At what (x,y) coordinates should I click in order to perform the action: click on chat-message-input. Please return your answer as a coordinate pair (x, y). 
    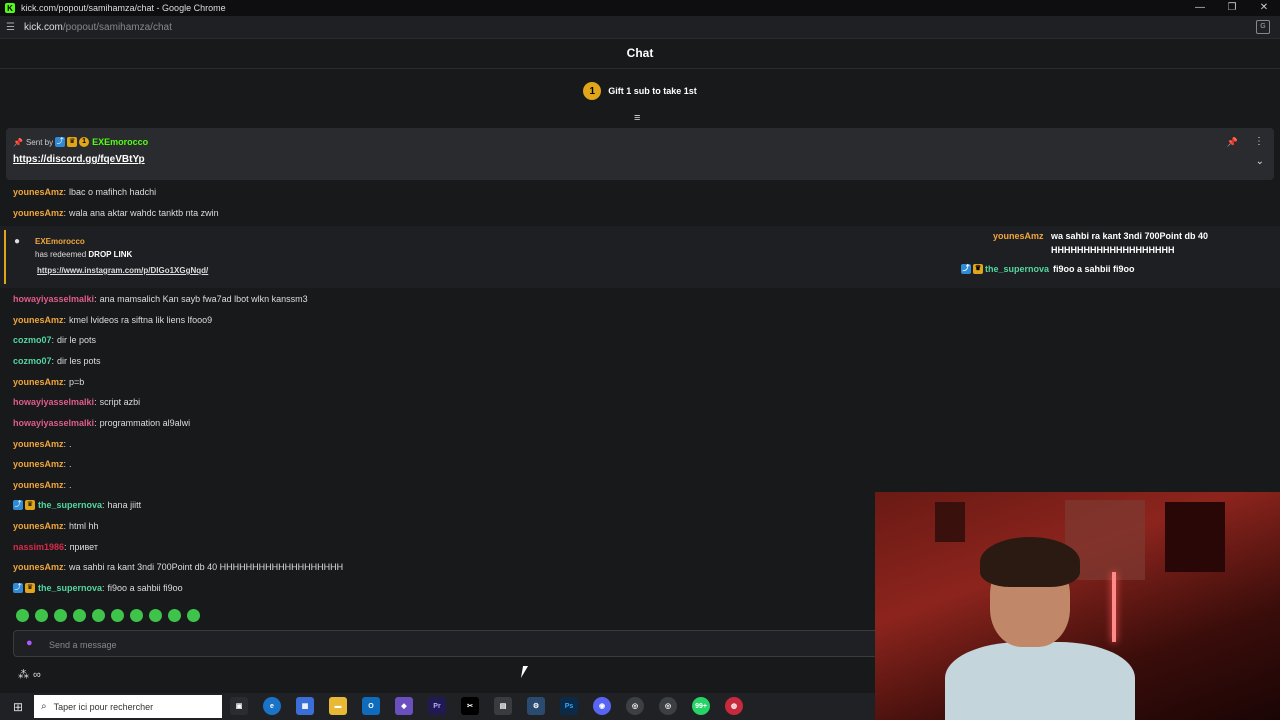
    Looking at the image, I should click on (449, 644).